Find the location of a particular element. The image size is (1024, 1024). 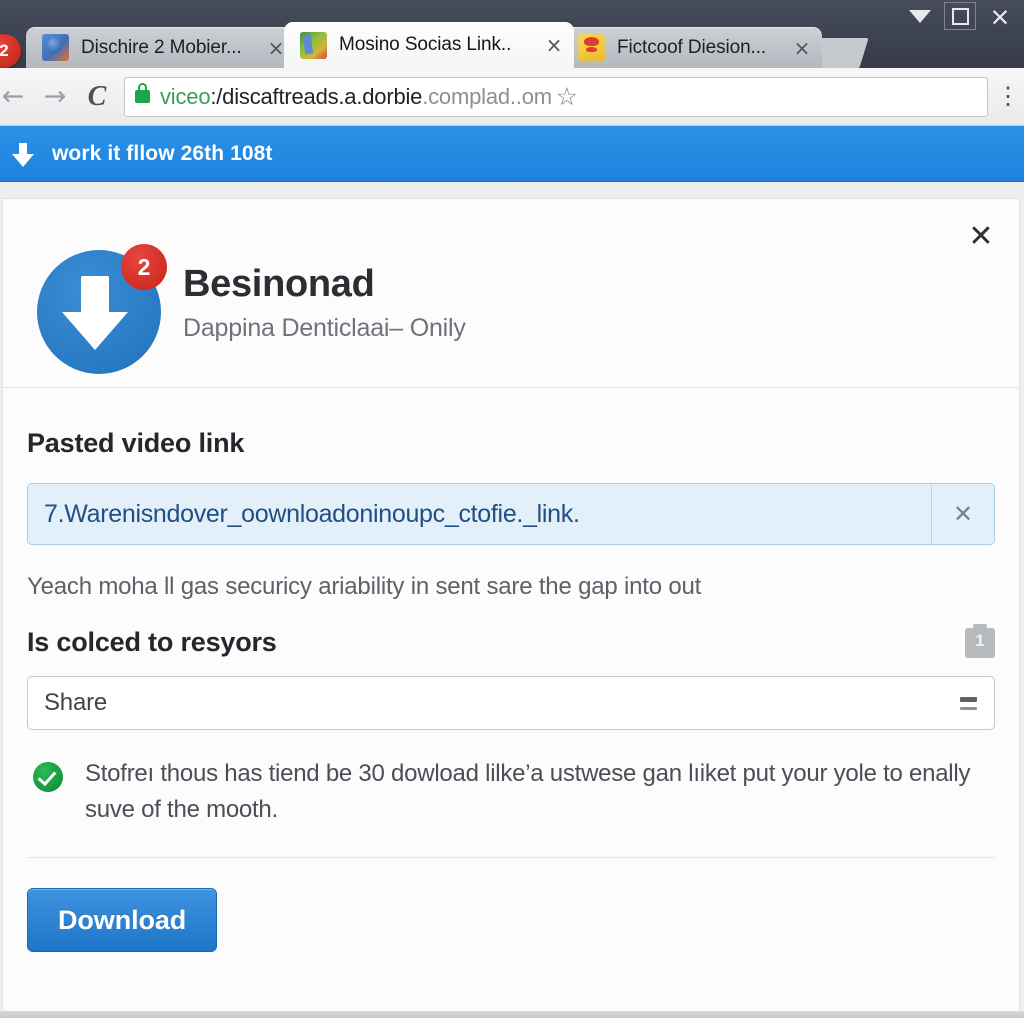

window-controls: × is located at coordinates (960, 16).